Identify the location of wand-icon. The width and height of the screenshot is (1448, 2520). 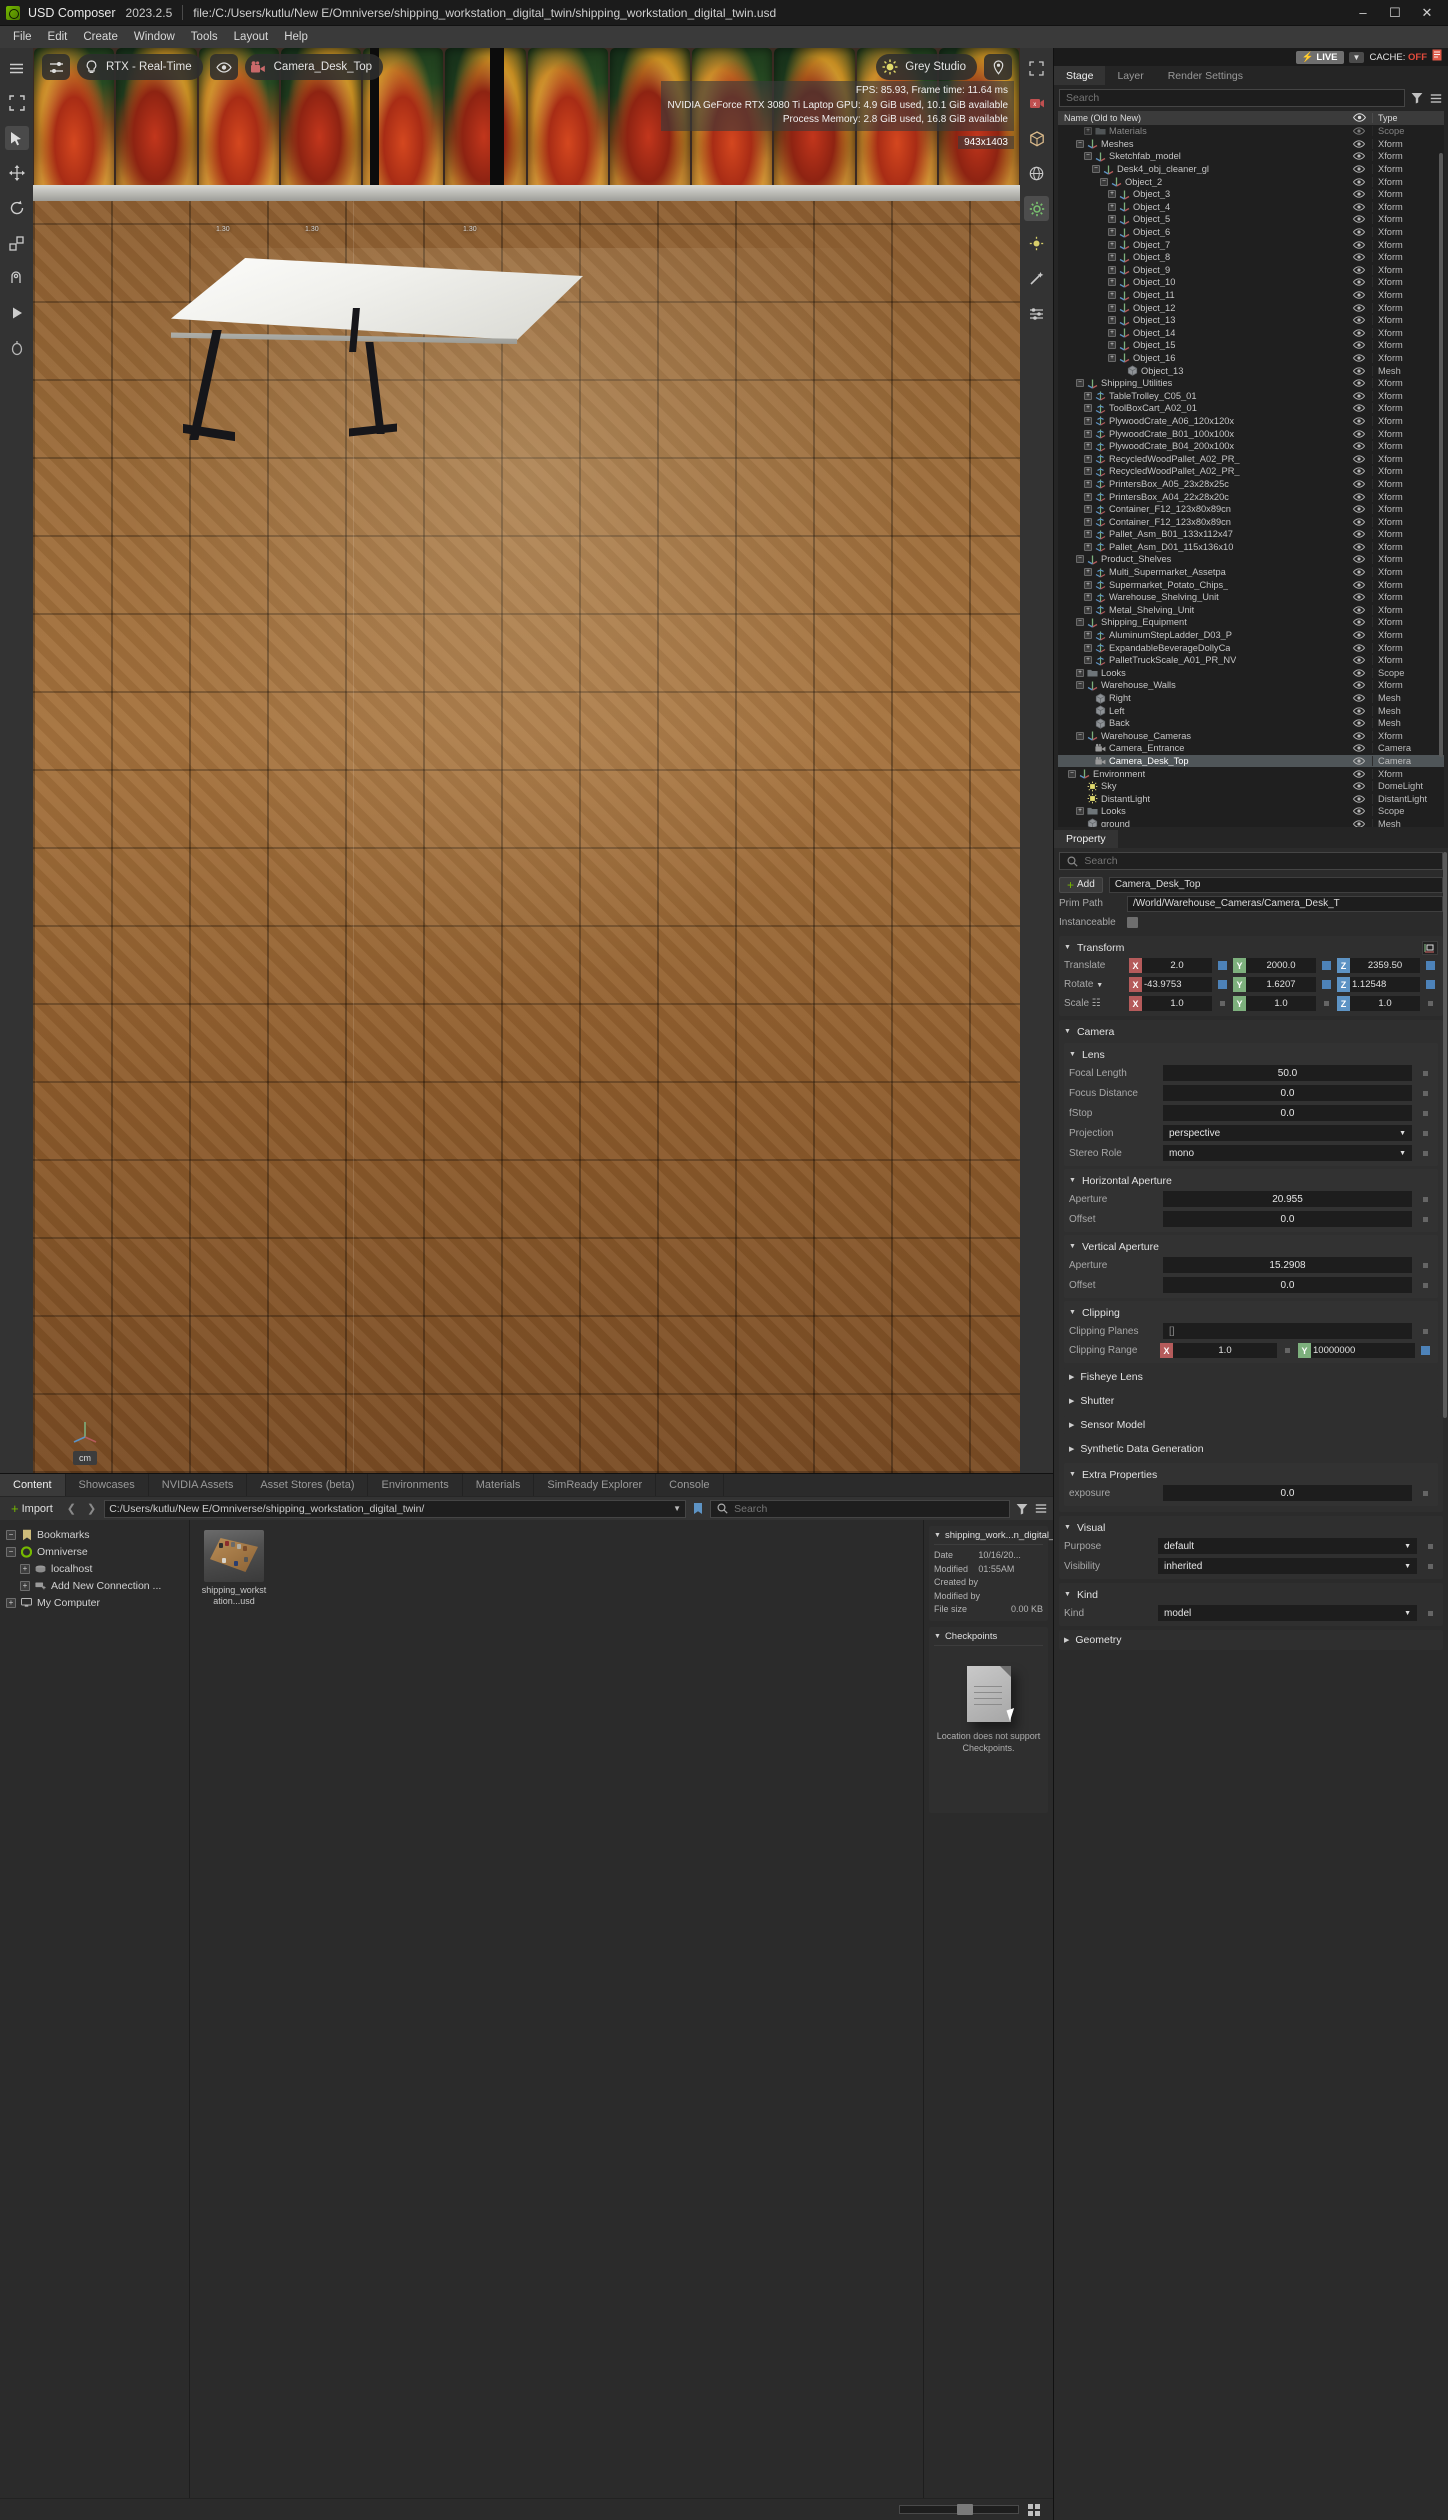
(1036, 278).